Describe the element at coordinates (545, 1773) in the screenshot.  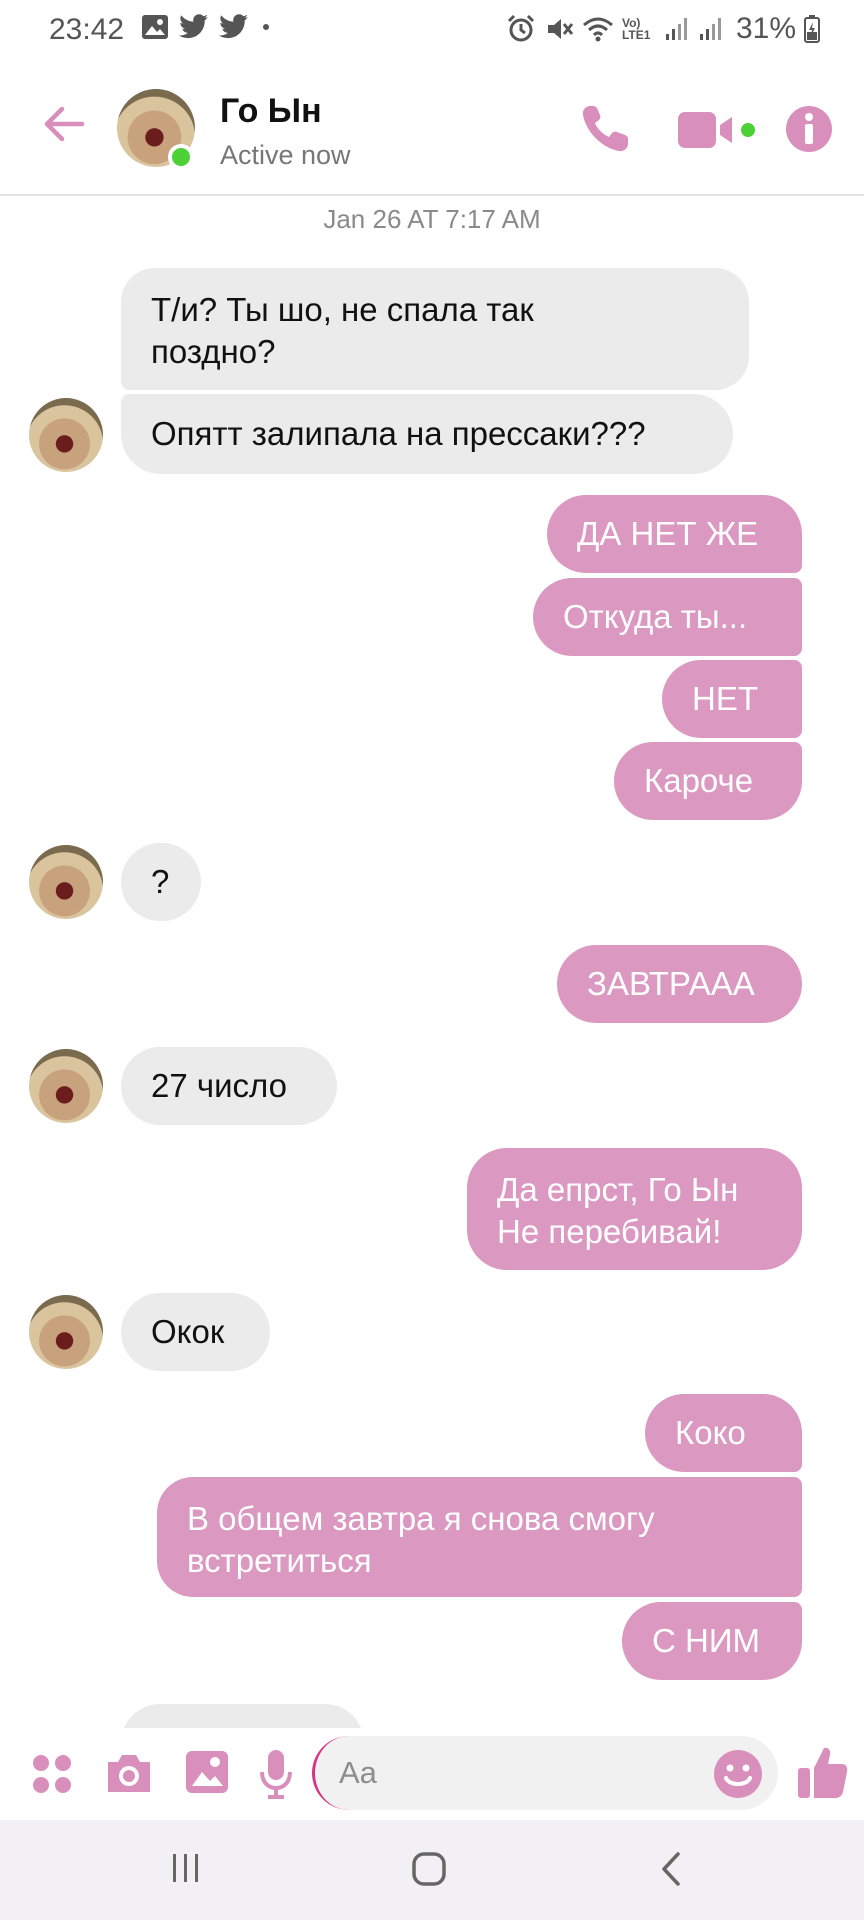
I see `message-input` at that location.